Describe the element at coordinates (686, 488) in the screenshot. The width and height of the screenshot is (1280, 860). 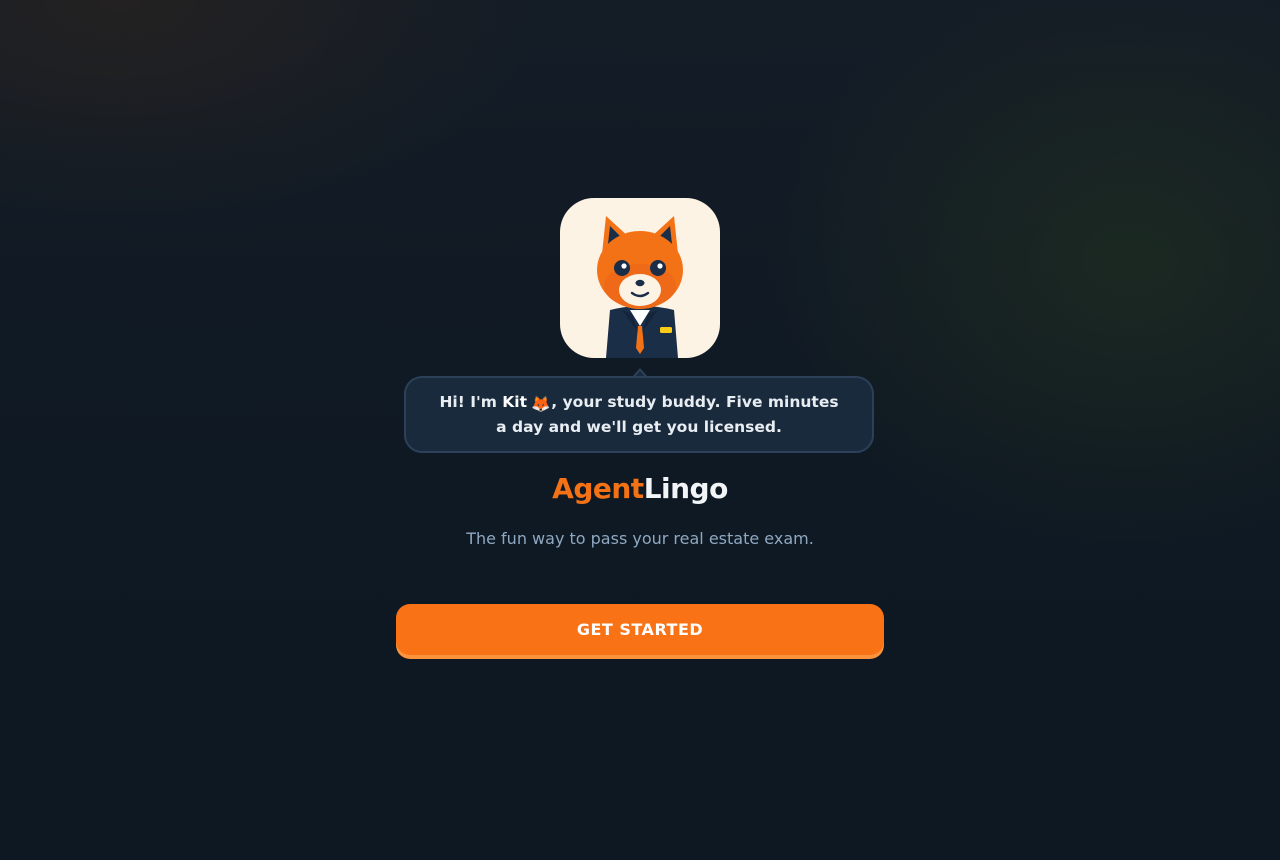
I see `brand-part-lingo: Lingo` at that location.